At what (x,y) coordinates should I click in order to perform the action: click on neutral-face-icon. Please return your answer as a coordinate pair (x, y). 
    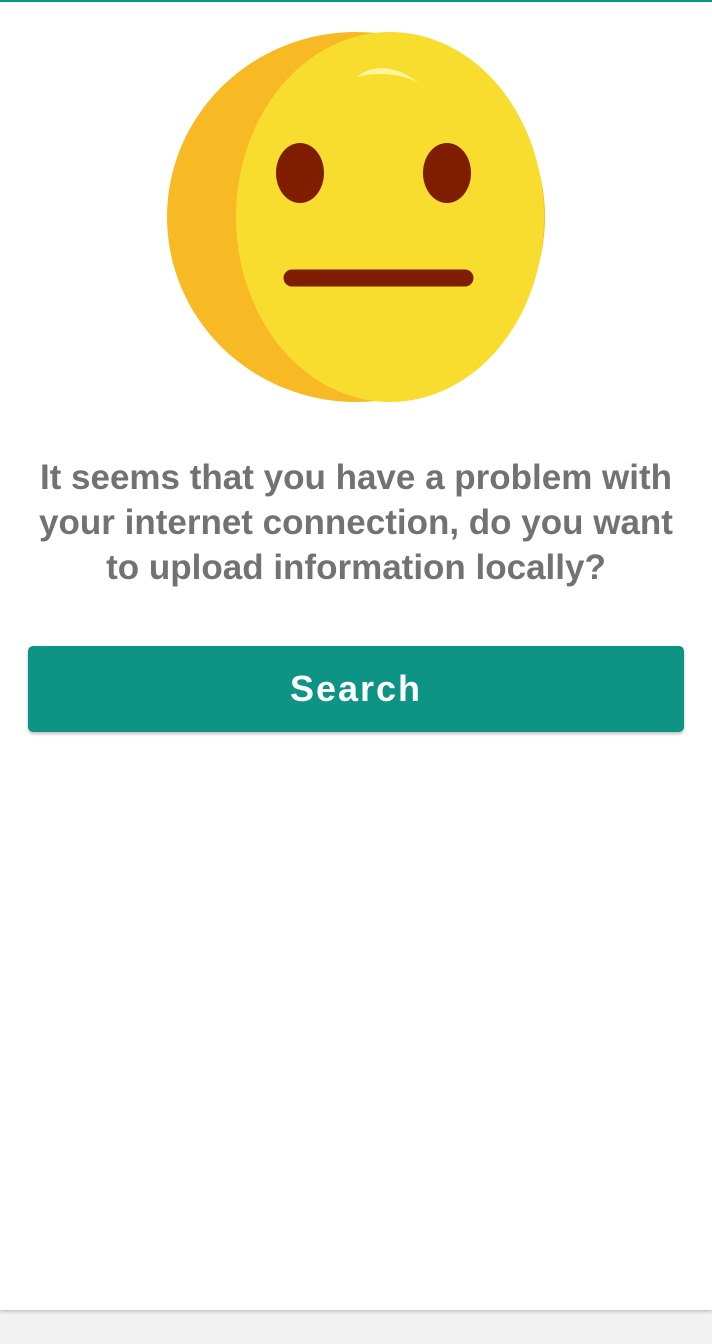
    Looking at the image, I should click on (356, 217).